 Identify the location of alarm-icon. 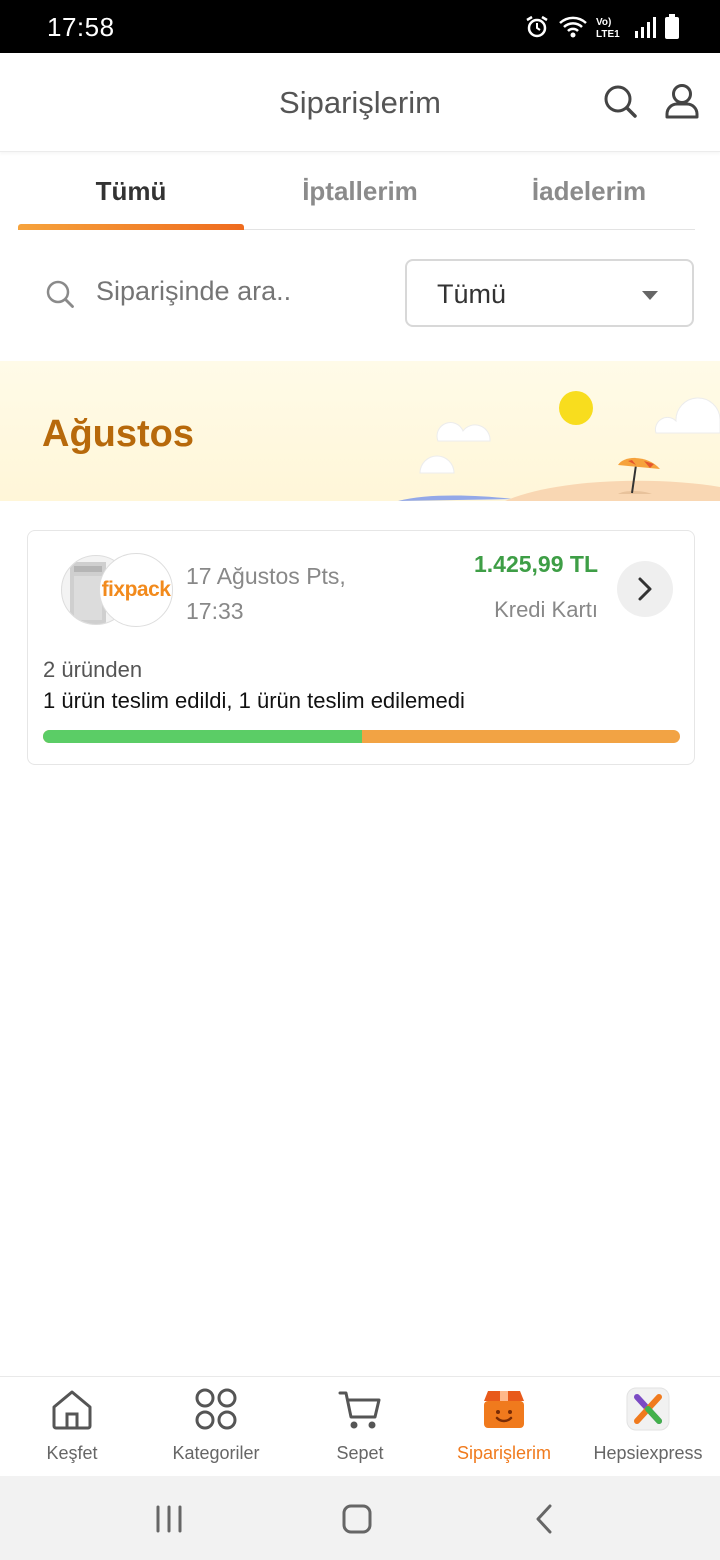
(537, 27).